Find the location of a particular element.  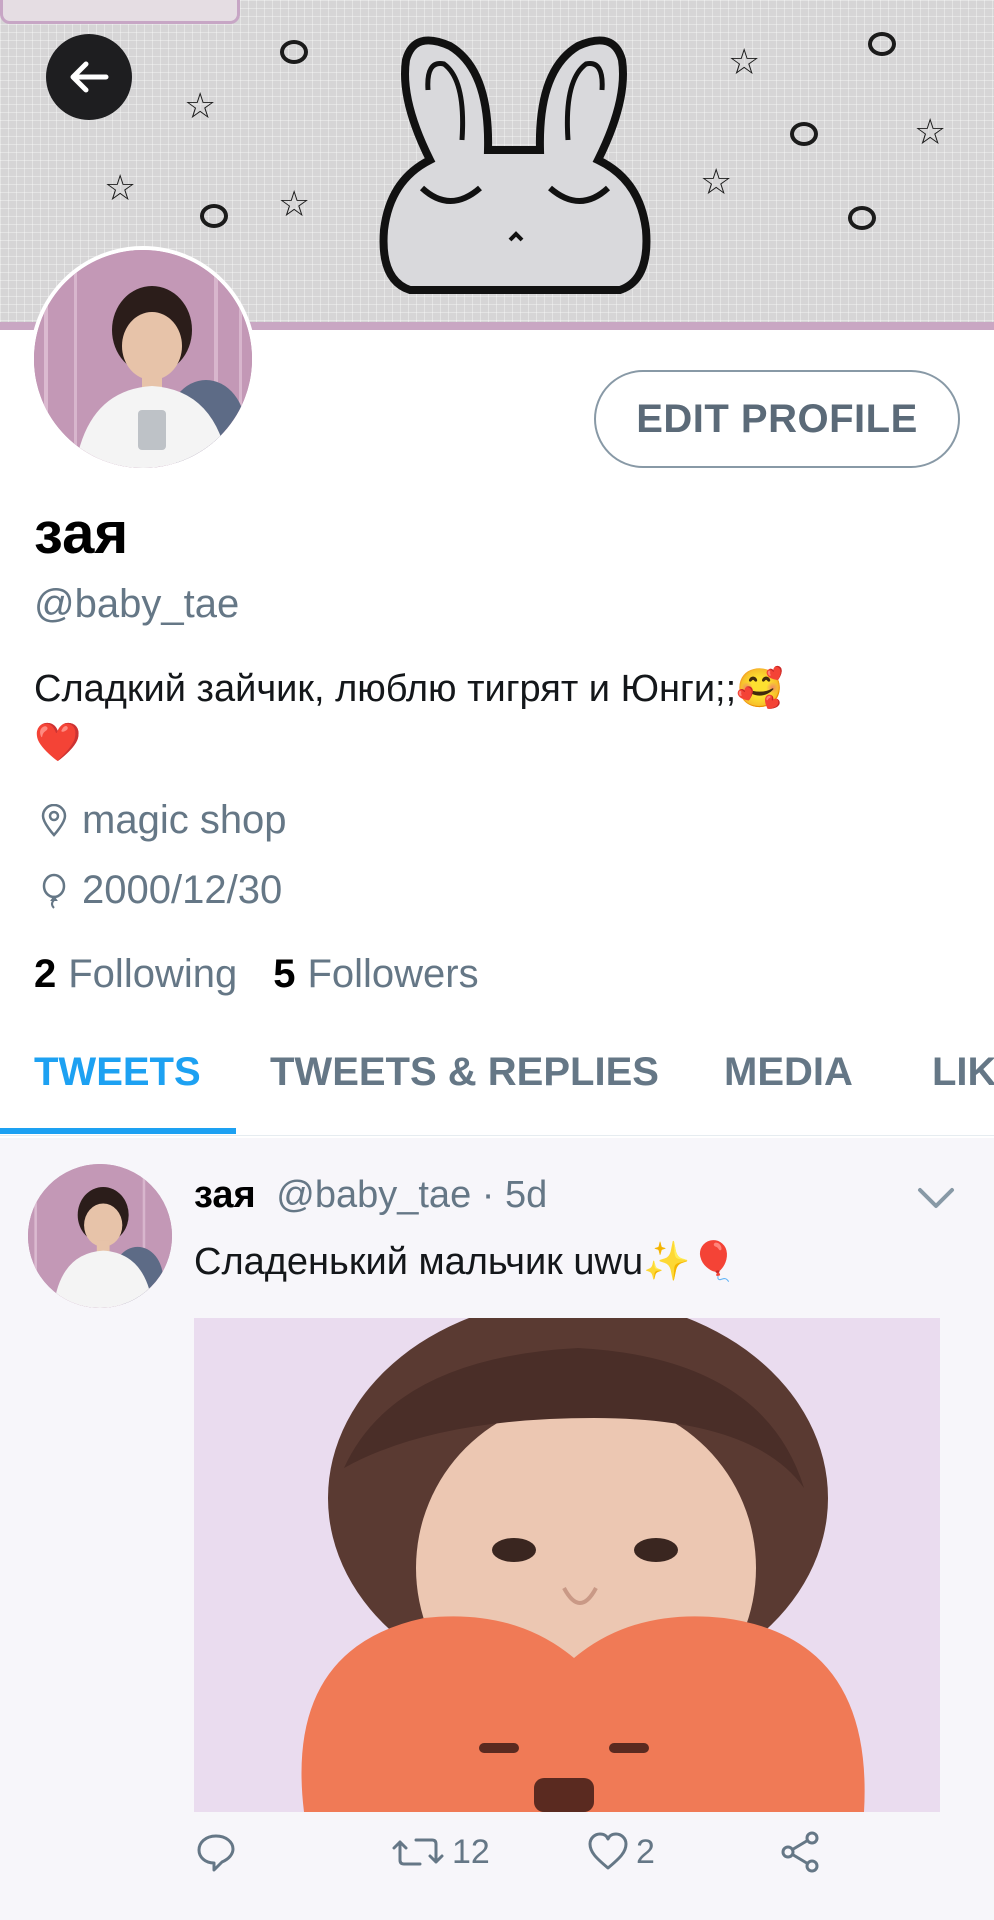

retweet-button: 12 is located at coordinates (440, 1852).